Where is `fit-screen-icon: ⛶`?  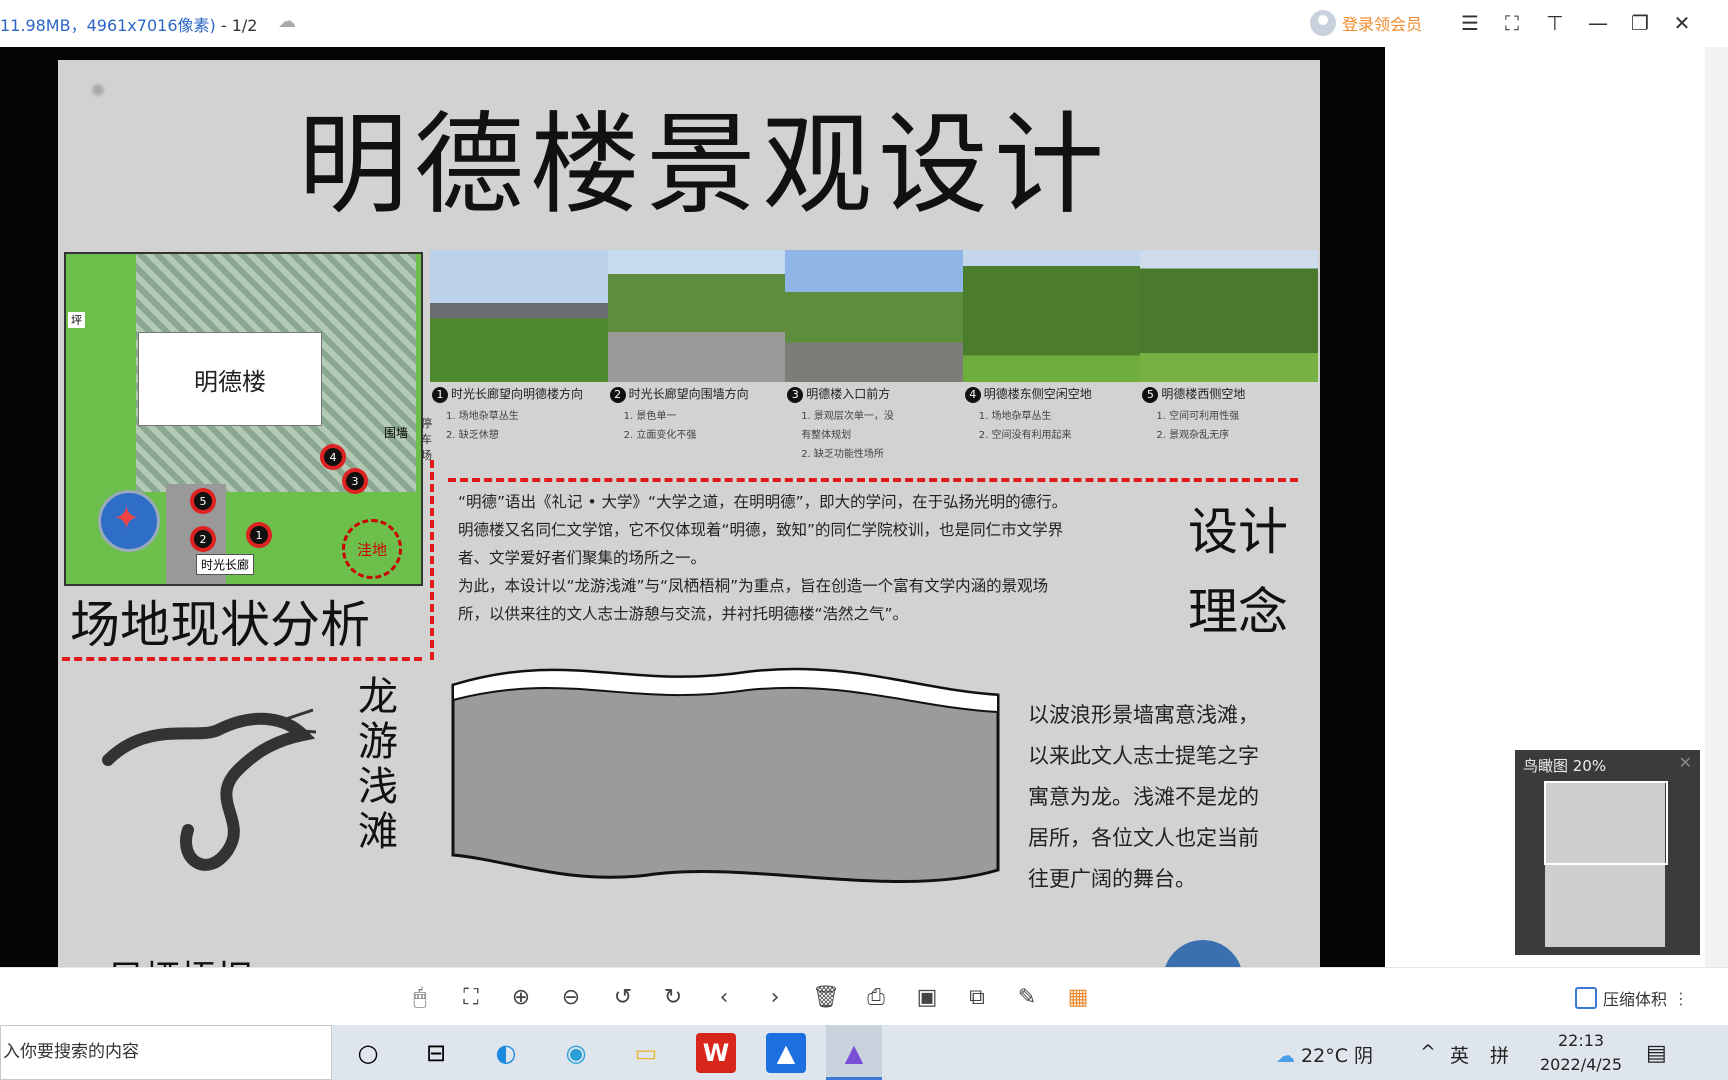
fit-screen-icon: ⛶ is located at coordinates (471, 997).